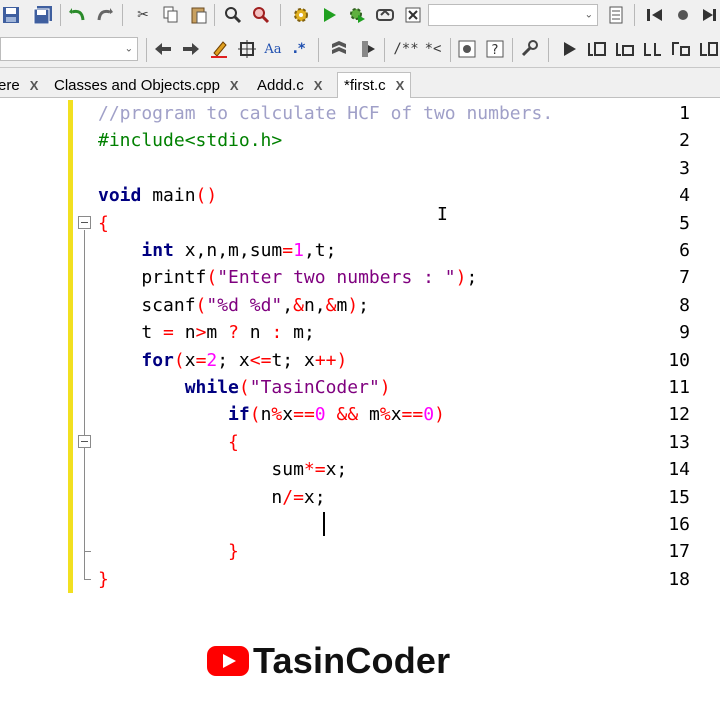 The height and width of the screenshot is (720, 720). I want to click on line-number: 9, so click(684, 332).